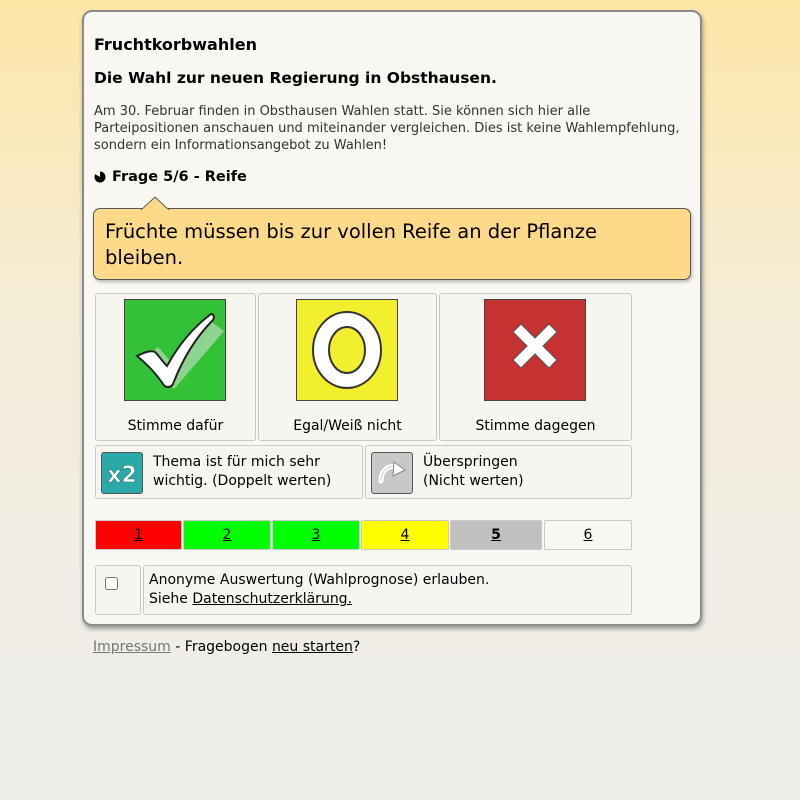 The width and height of the screenshot is (800, 800). What do you see at coordinates (347, 350) in the screenshot?
I see `neutral-circle-icon` at bounding box center [347, 350].